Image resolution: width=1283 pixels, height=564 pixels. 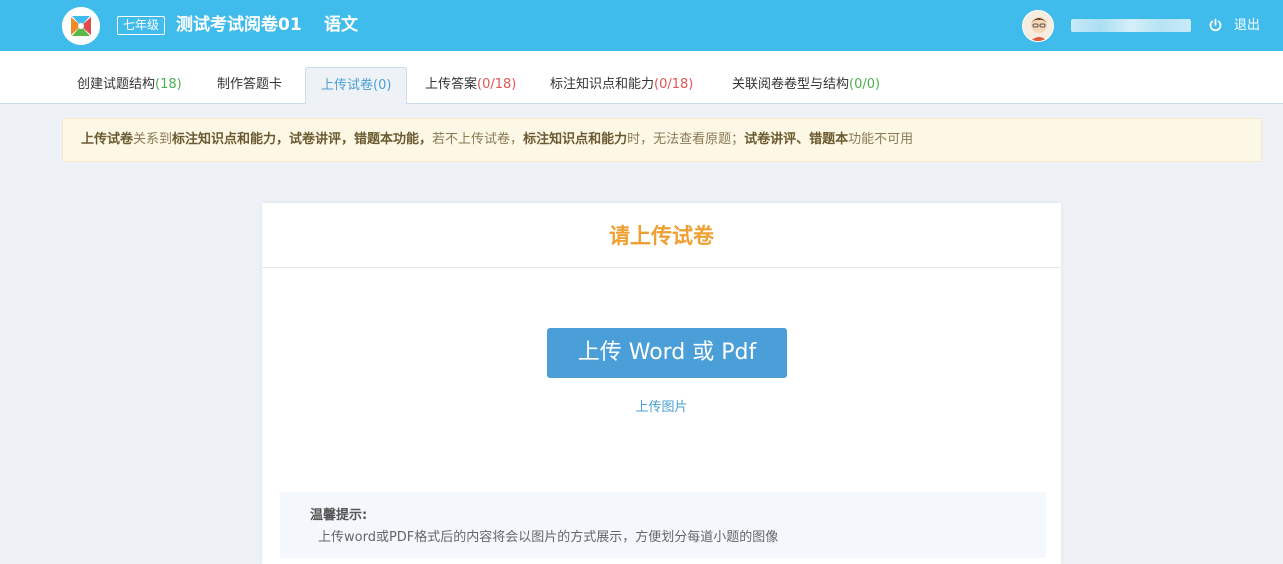 What do you see at coordinates (661, 235) in the screenshot?
I see `upload-title: 请上传试卷` at bounding box center [661, 235].